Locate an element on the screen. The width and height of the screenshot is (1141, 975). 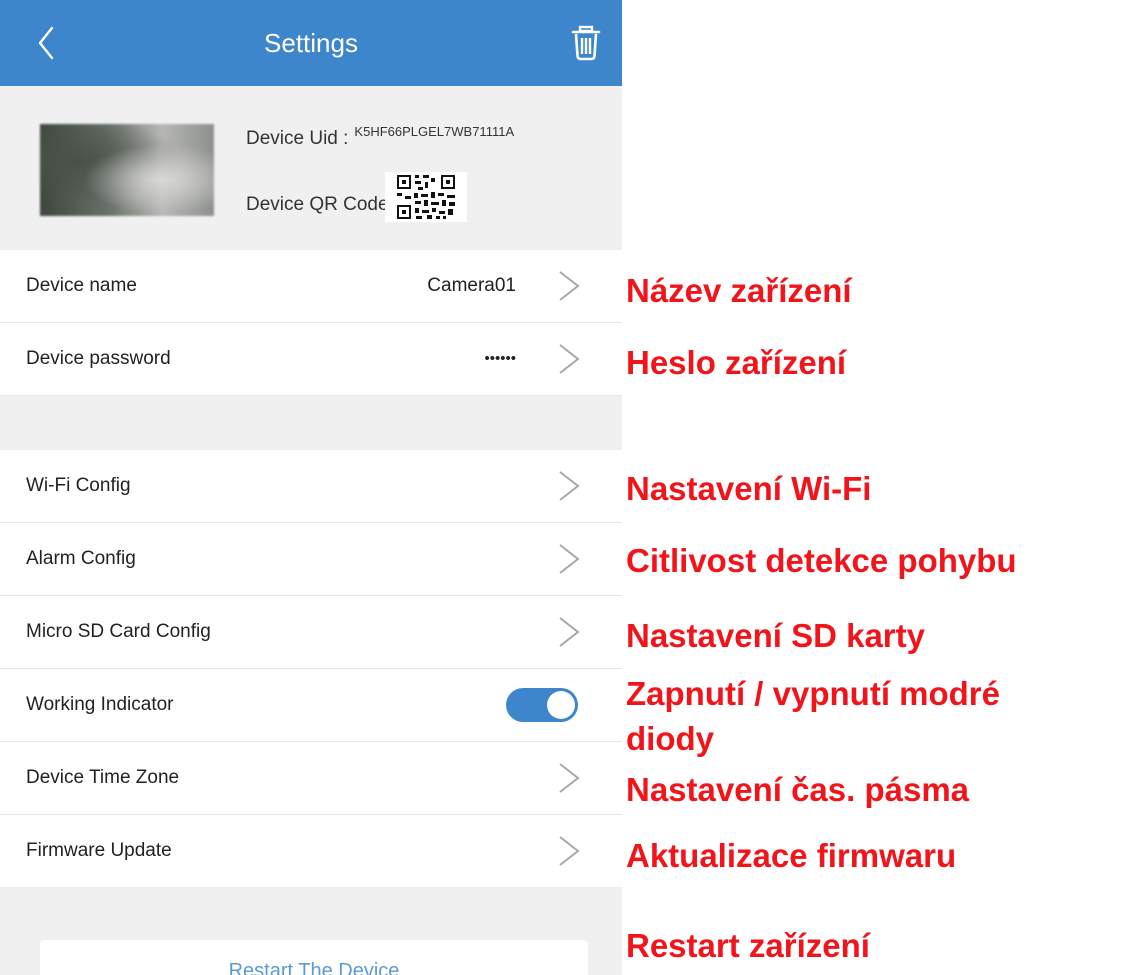
qr-code-graphic is located at coordinates (426, 197).